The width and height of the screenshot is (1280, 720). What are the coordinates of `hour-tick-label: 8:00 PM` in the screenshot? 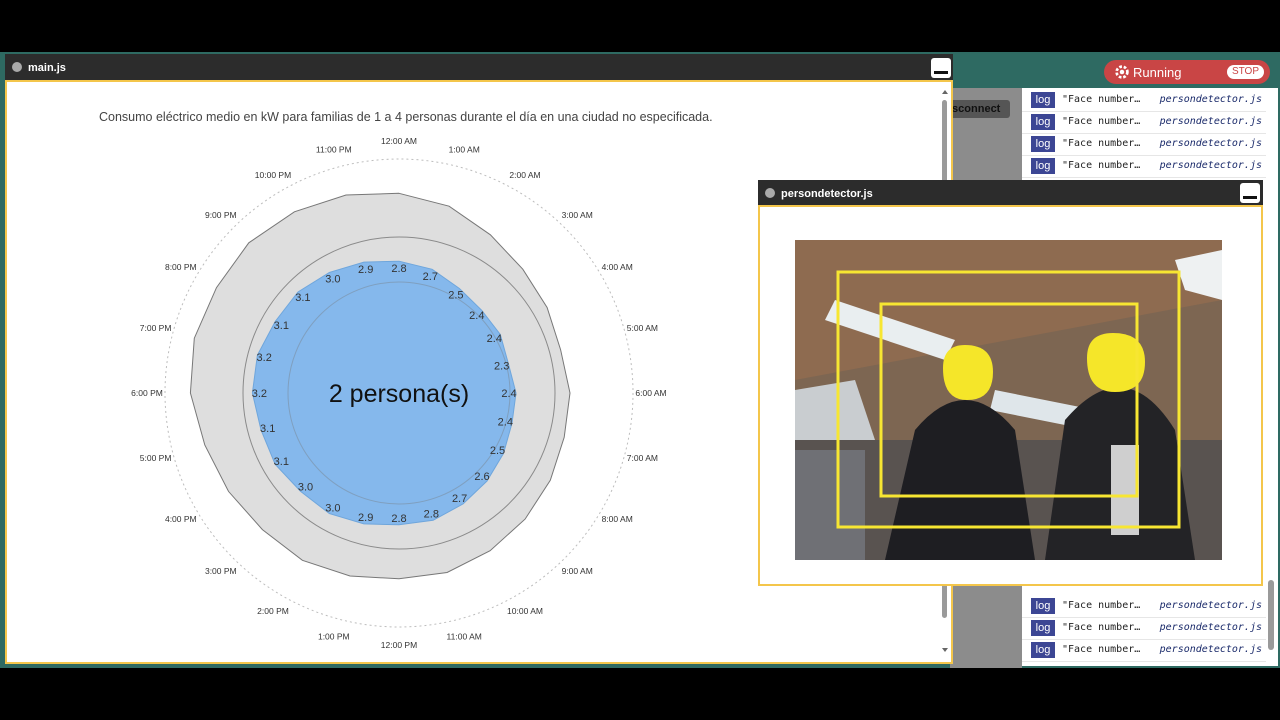 It's located at (181, 267).